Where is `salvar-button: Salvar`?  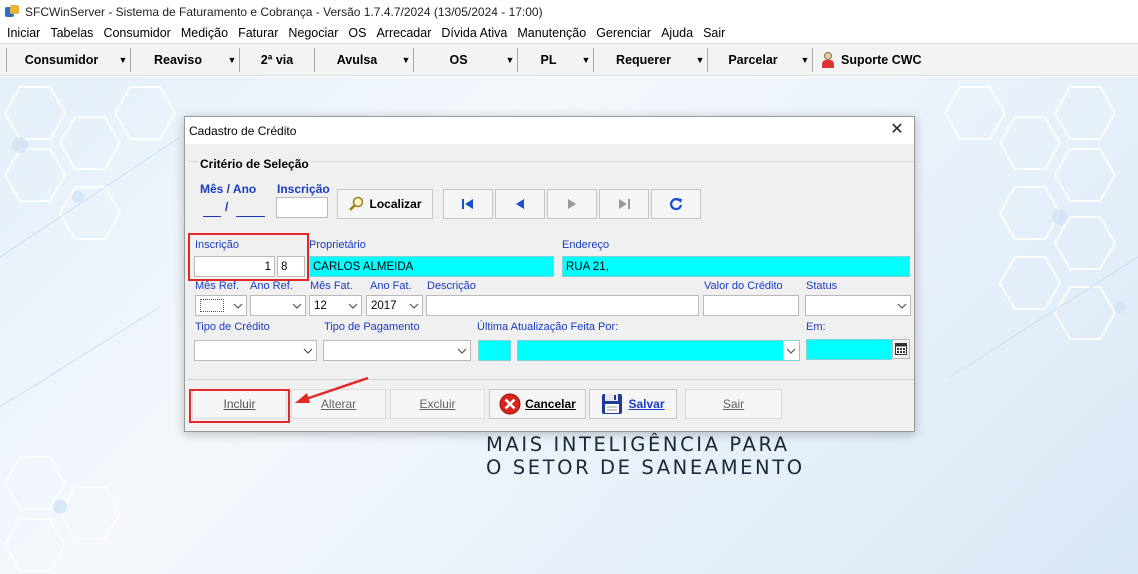 salvar-button: Salvar is located at coordinates (633, 404).